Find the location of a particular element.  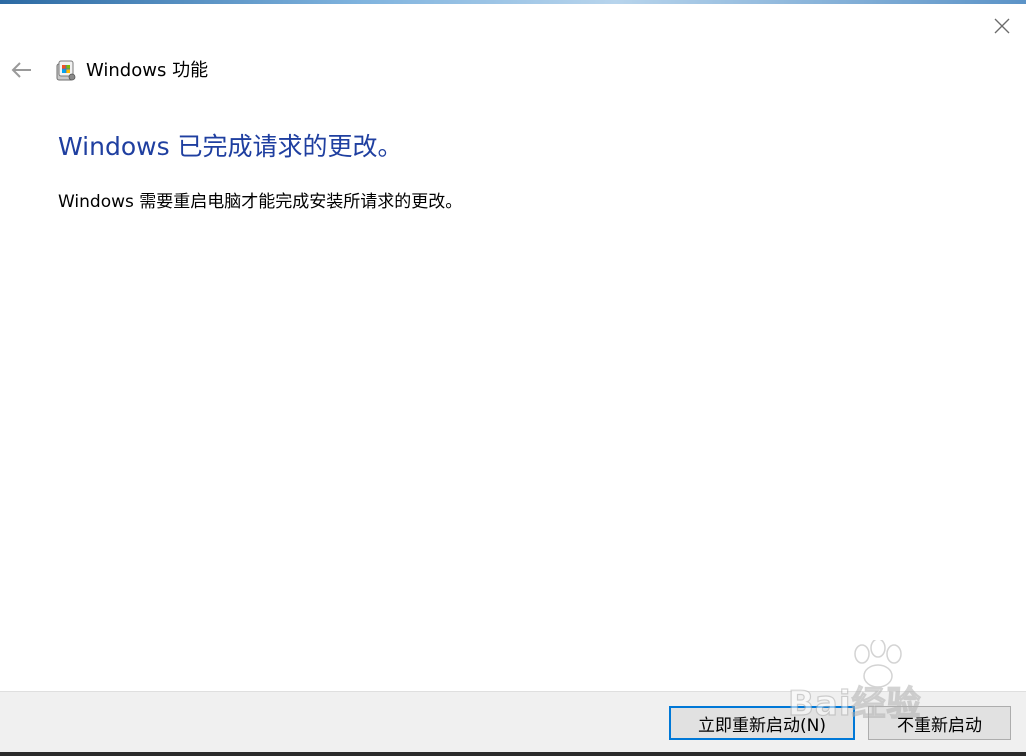

close-icon is located at coordinates (1002, 26).